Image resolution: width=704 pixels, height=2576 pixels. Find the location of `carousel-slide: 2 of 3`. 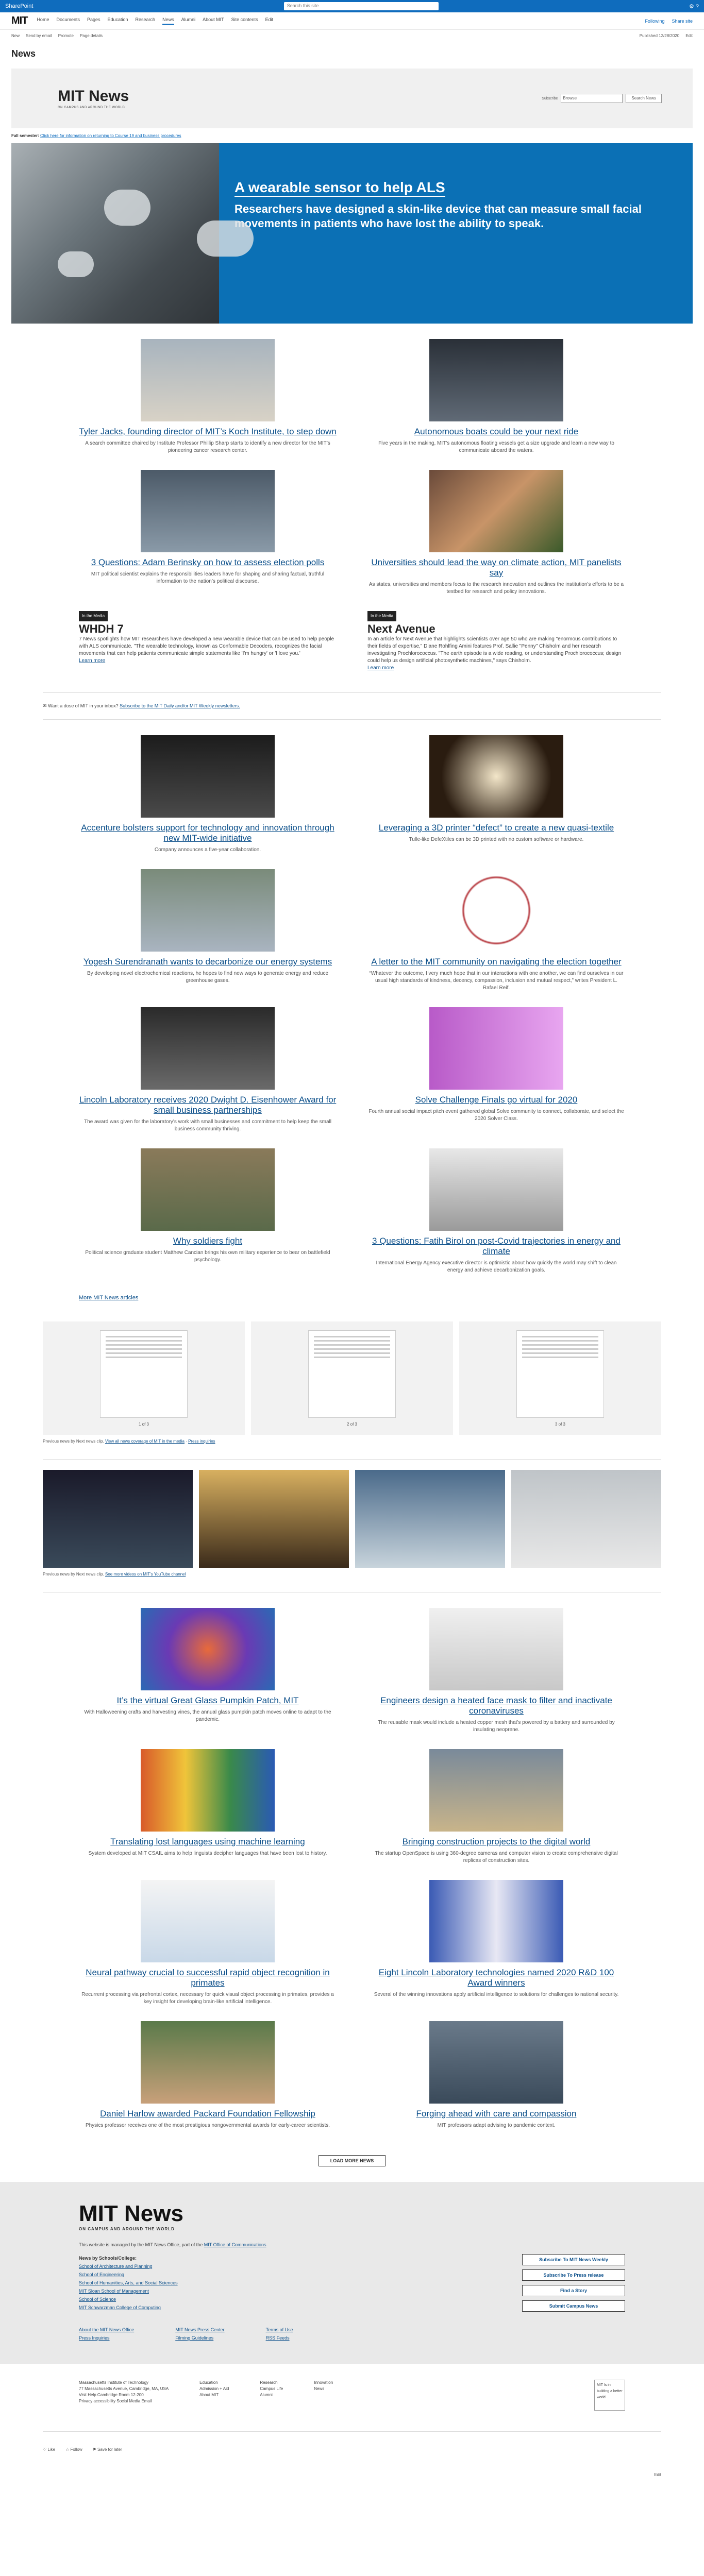

carousel-slide: 2 of 3 is located at coordinates (352, 1378).